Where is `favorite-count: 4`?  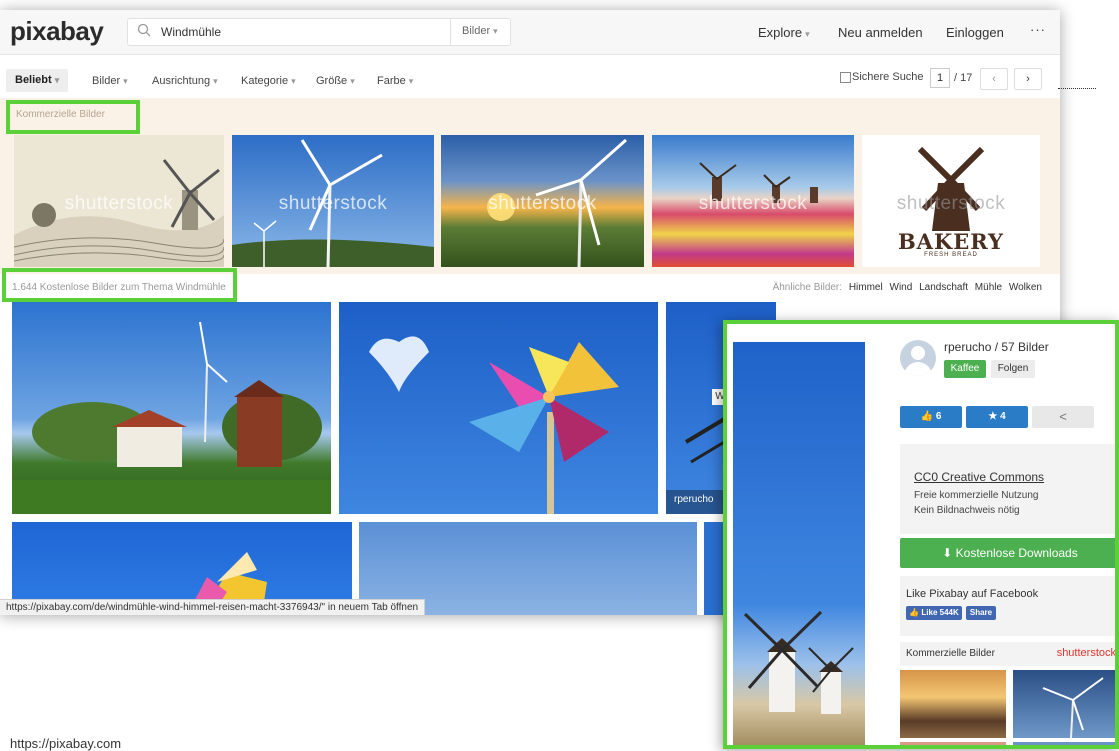
favorite-count: 4 is located at coordinates (1003, 416).